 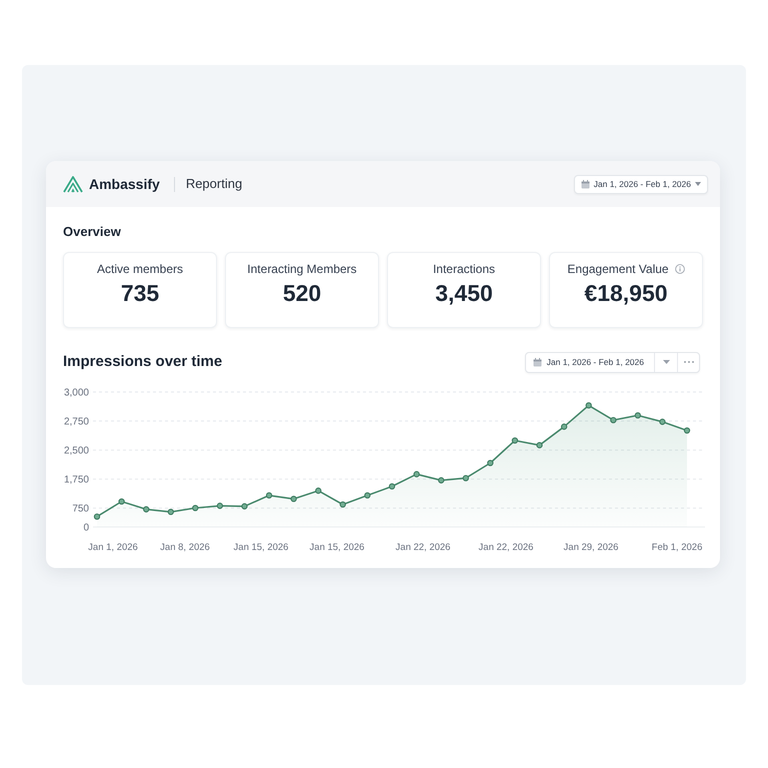 What do you see at coordinates (140, 293) in the screenshot?
I see `stat-value: 735` at bounding box center [140, 293].